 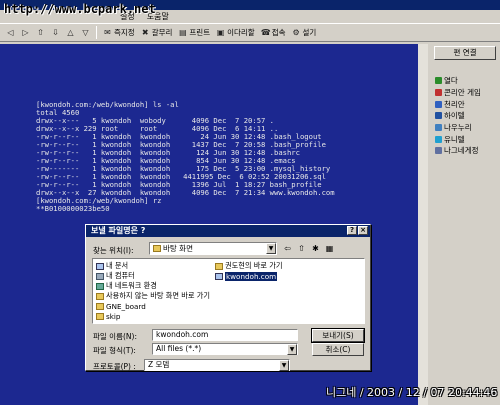 I want to click on file-item: GNE_board, so click(x=153, y=306).